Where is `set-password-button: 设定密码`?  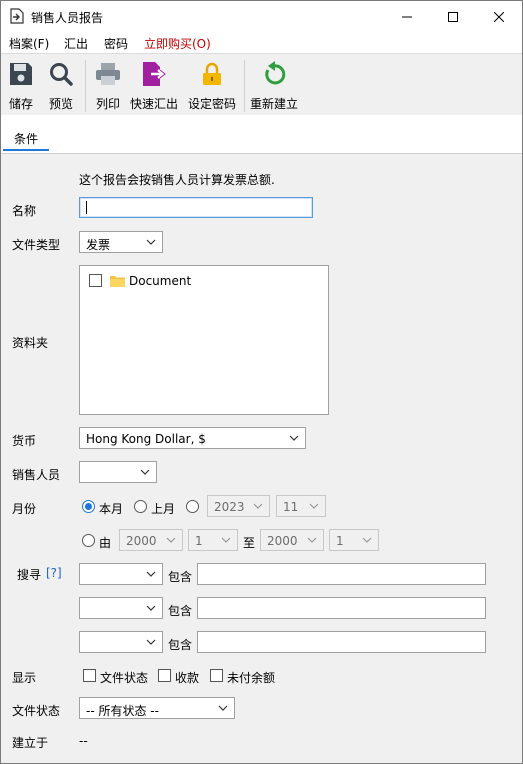
set-password-button: 设定密码 is located at coordinates (212, 85).